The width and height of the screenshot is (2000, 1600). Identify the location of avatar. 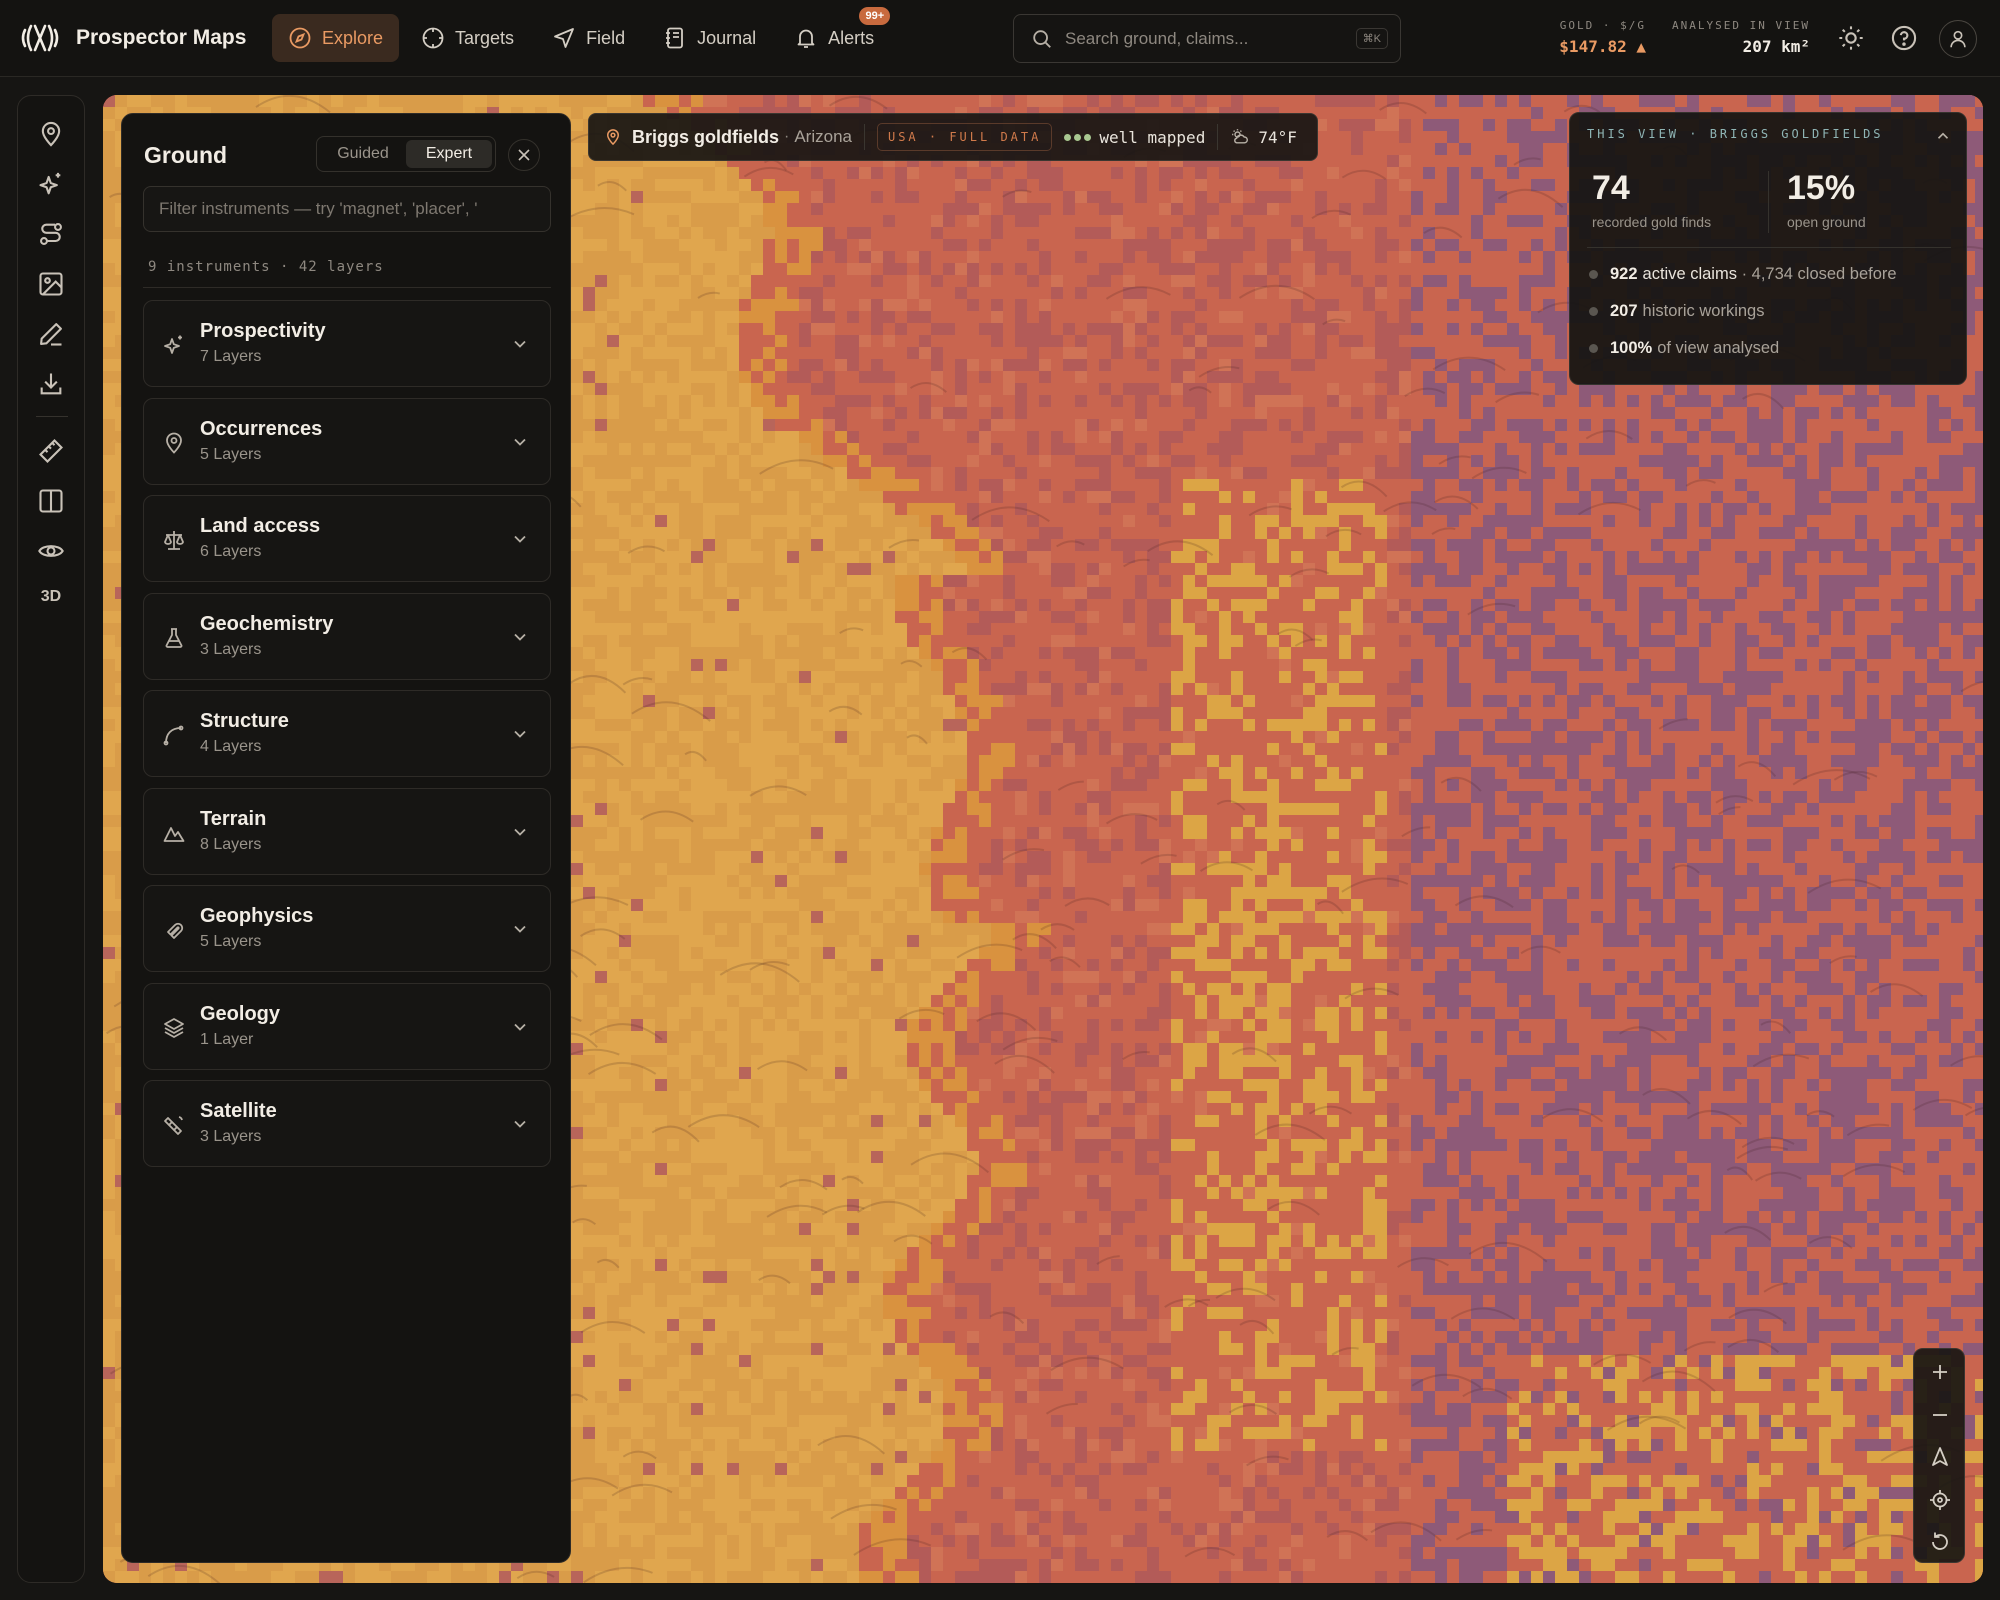
(1958, 39).